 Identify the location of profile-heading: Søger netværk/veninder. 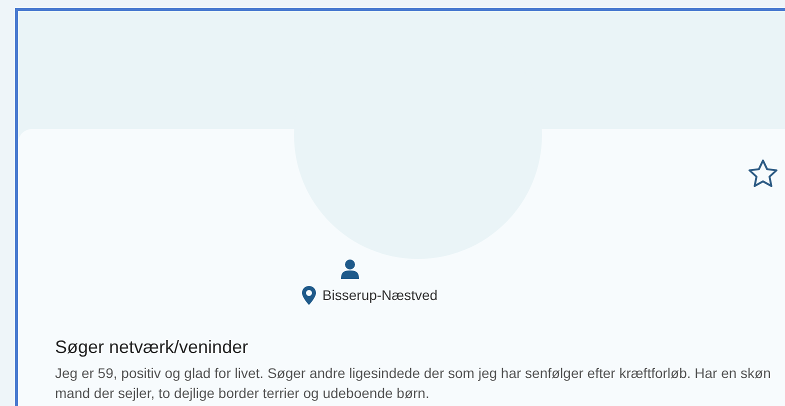
(152, 347).